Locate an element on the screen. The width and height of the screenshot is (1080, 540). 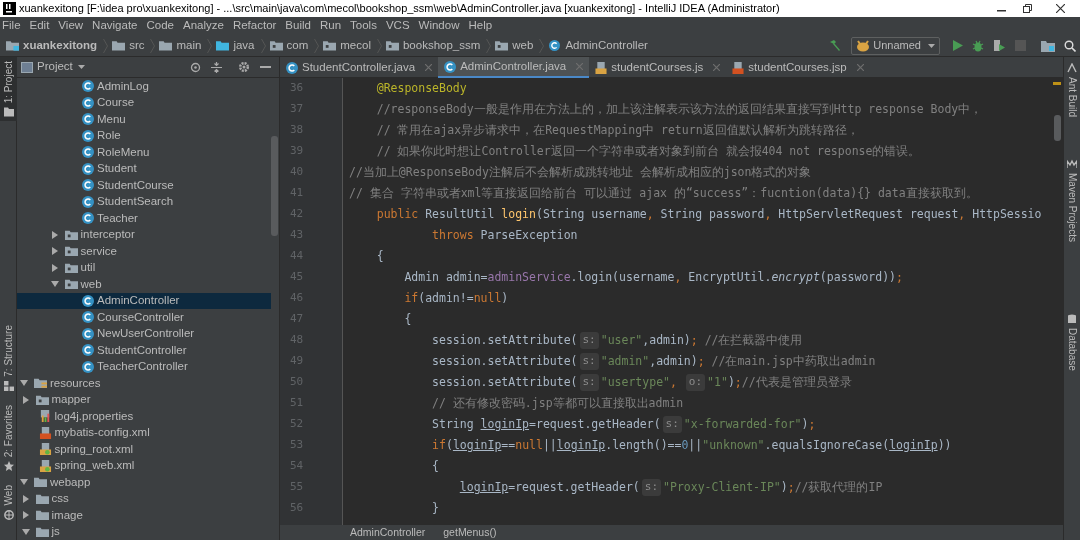
tree-item: css is located at coordinates (144, 498).